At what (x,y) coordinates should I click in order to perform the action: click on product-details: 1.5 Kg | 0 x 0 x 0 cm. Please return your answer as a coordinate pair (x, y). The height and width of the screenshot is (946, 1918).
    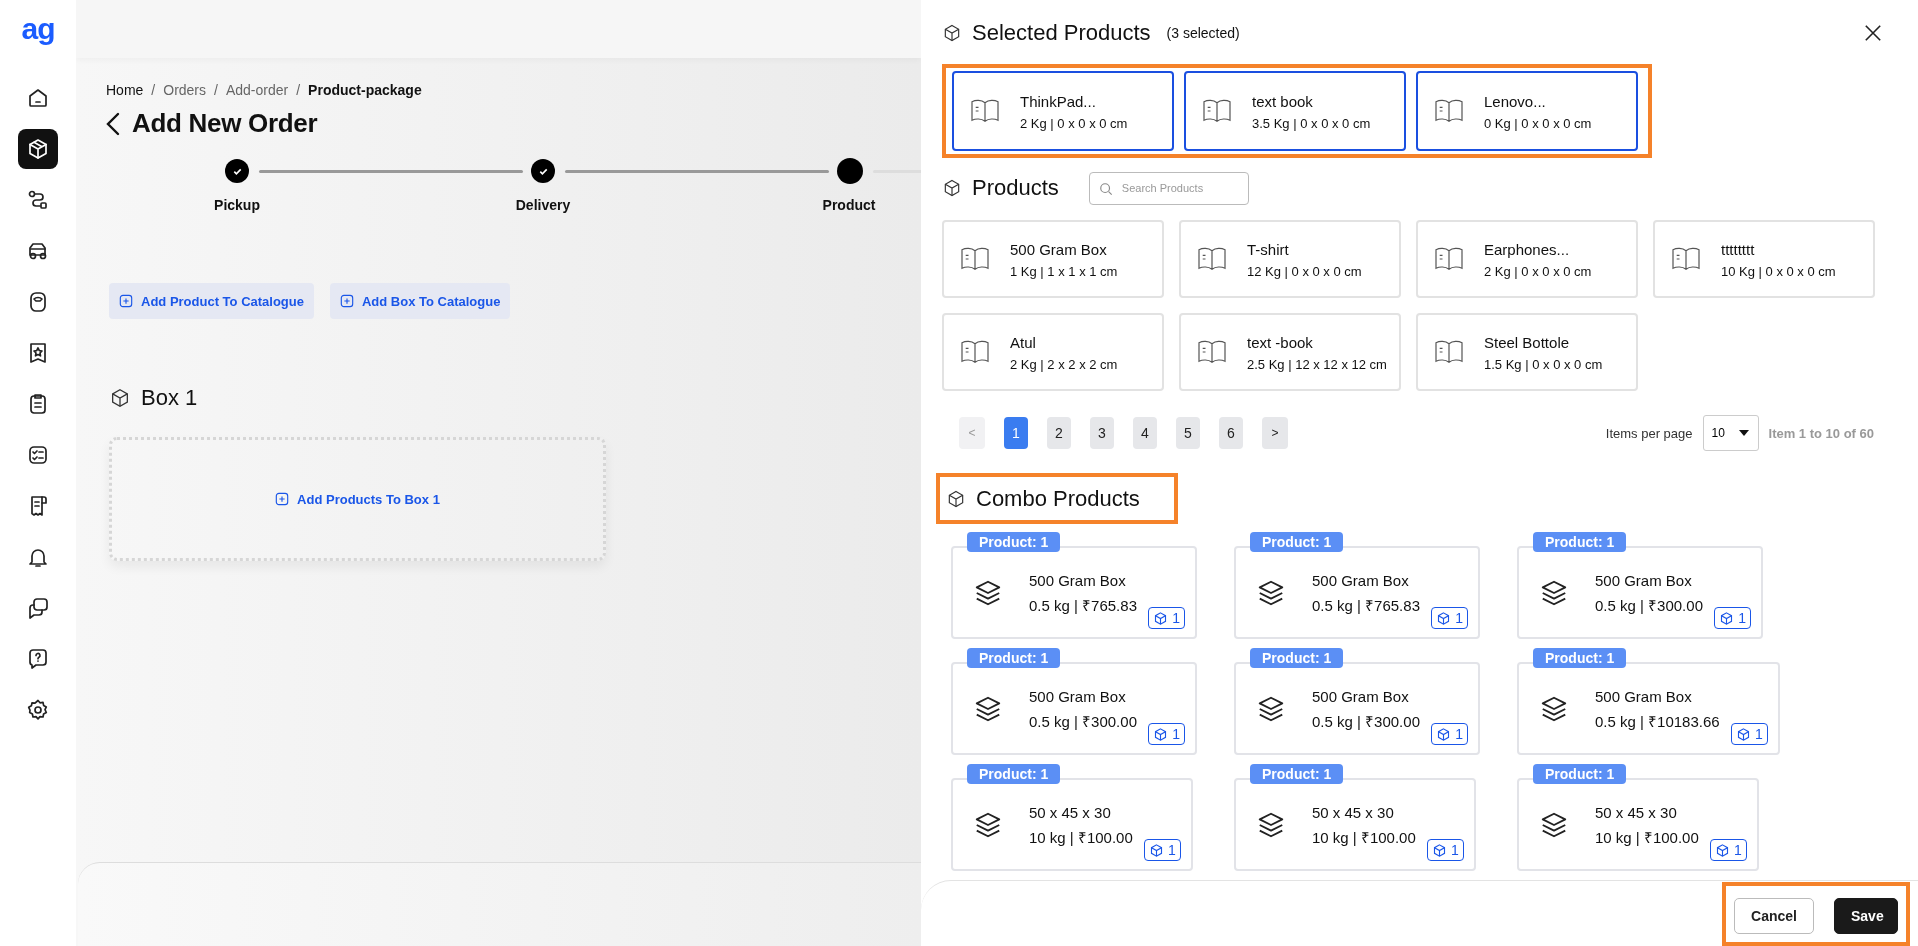
    Looking at the image, I should click on (1543, 364).